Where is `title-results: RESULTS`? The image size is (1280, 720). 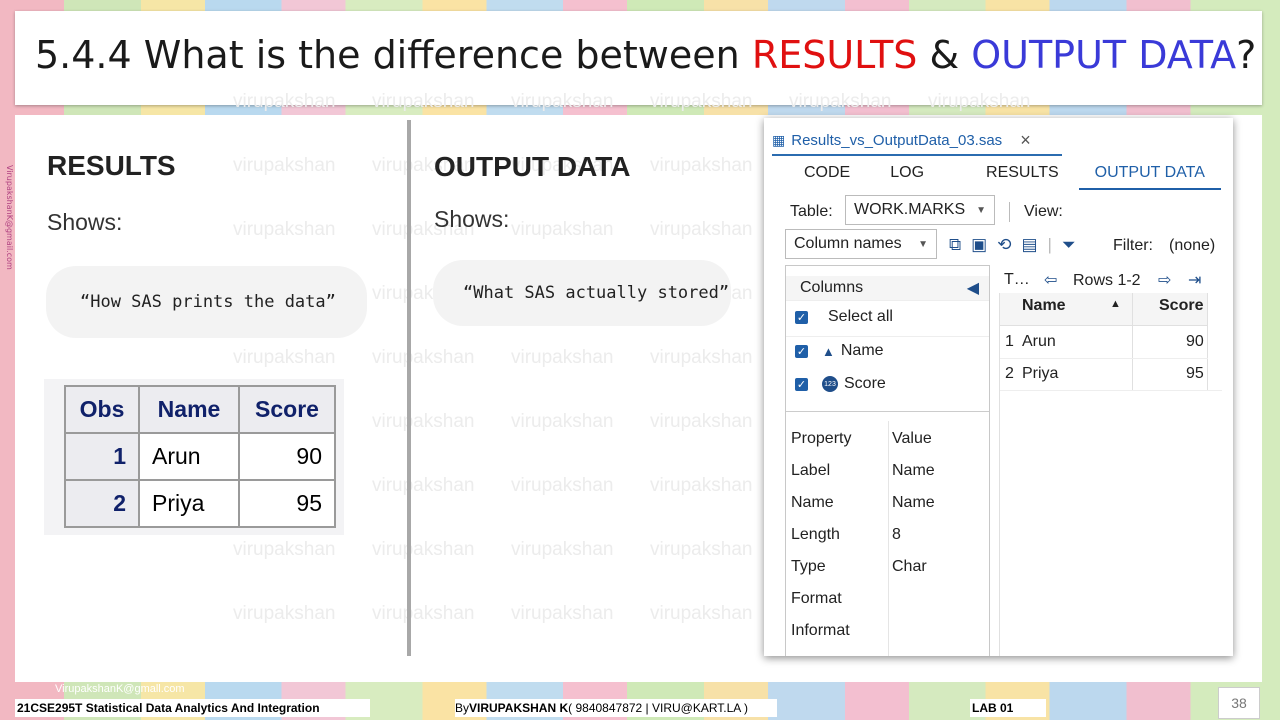
title-results: RESULTS is located at coordinates (834, 55).